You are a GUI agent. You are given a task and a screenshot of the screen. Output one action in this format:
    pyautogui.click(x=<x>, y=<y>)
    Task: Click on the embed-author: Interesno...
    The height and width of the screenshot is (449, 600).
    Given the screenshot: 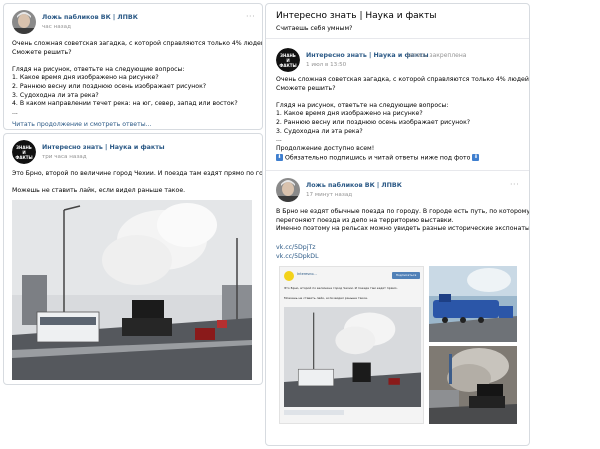 What is the action you would take?
    pyautogui.click(x=307, y=274)
    